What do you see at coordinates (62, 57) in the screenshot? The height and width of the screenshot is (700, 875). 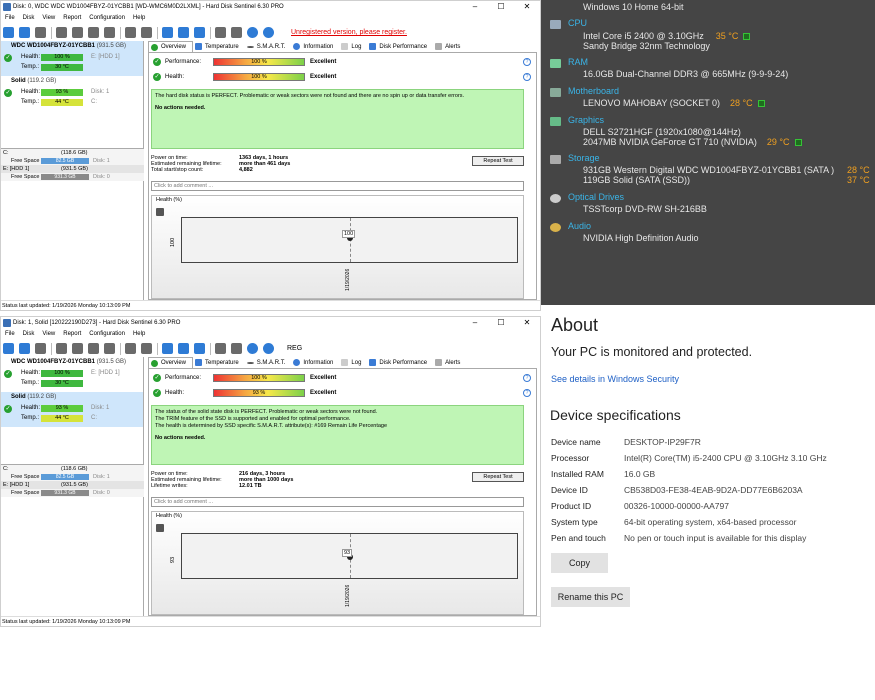 I see `health-bar: 100 %` at bounding box center [62, 57].